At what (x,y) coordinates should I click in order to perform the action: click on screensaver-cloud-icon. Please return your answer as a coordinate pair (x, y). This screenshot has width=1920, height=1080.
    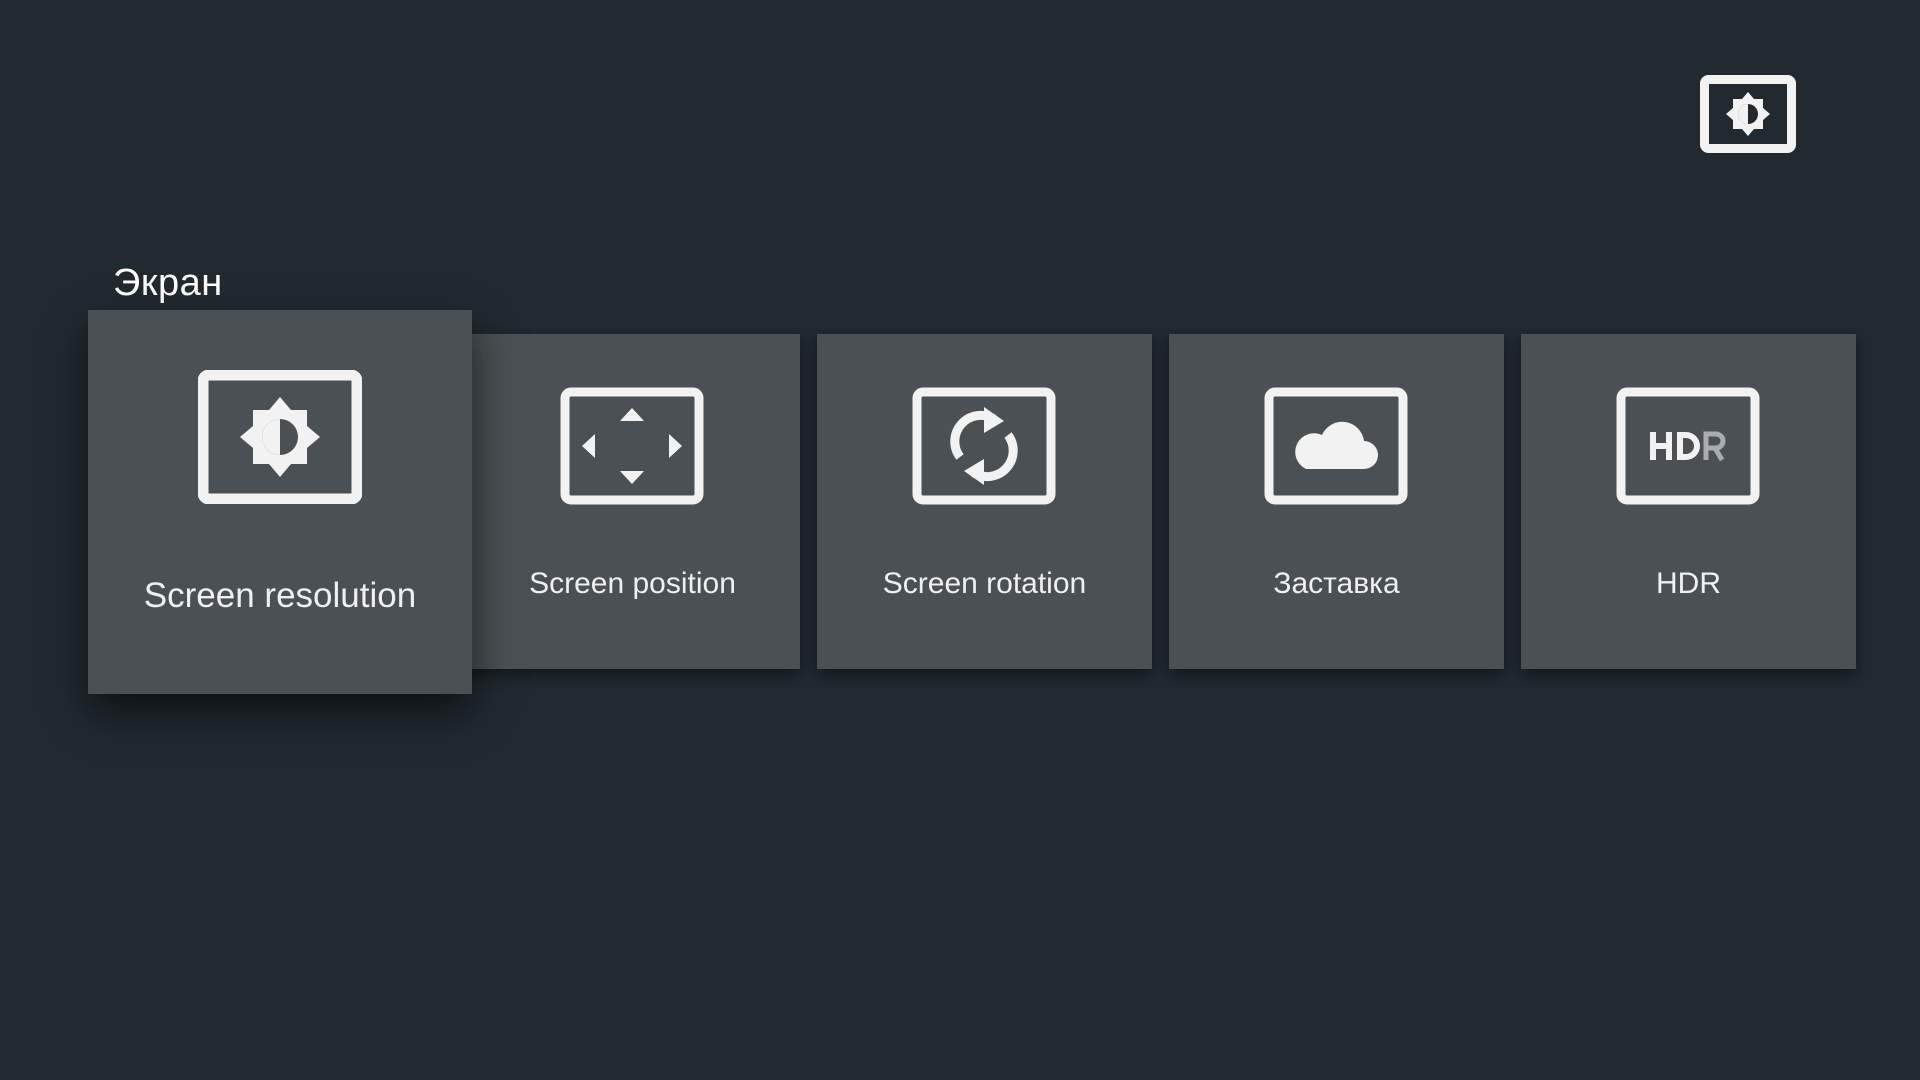
    Looking at the image, I should click on (1336, 446).